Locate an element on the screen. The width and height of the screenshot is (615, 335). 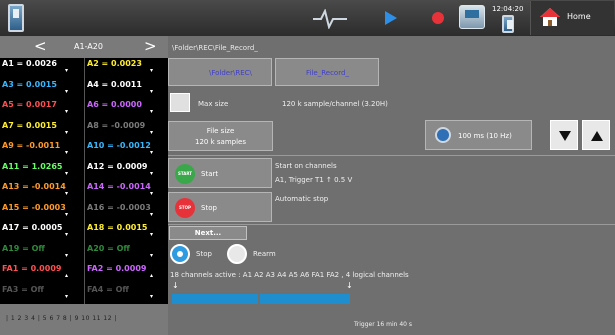
channel-cell: A11 = 1.0265 ▾ is located at coordinates (42, 169).